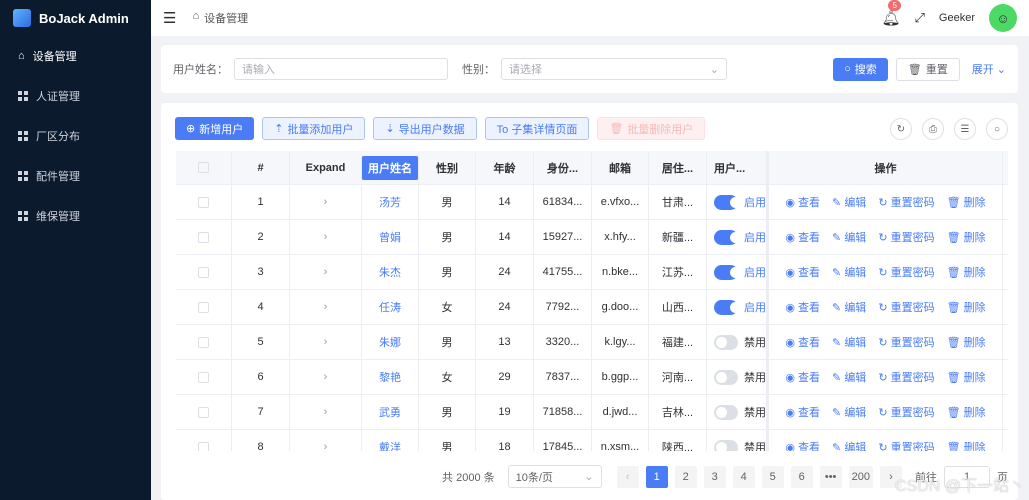  Describe the element at coordinates (215, 128) in the screenshot. I see `add-user-button: ⊕ 新增用户` at that location.